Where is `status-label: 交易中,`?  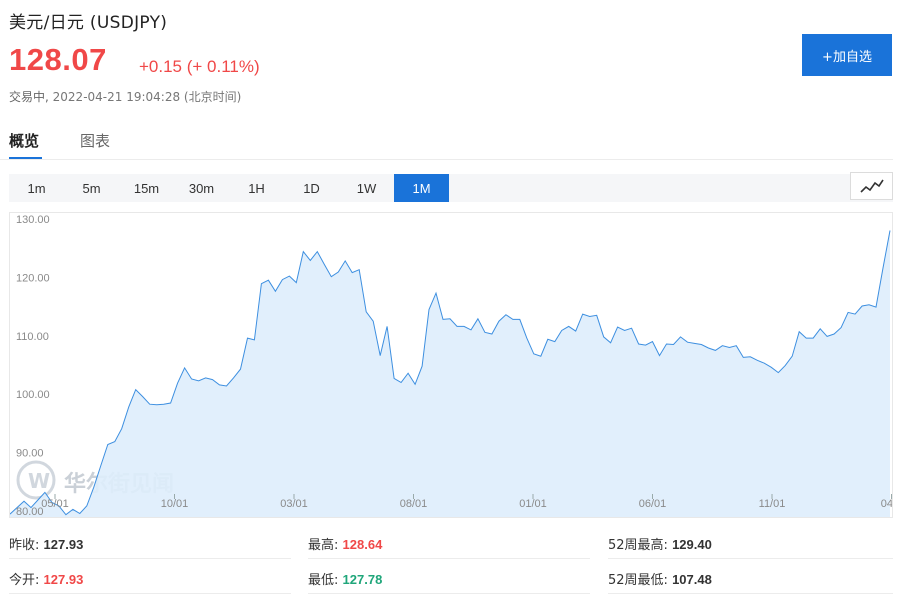 status-label: 交易中, is located at coordinates (29, 97).